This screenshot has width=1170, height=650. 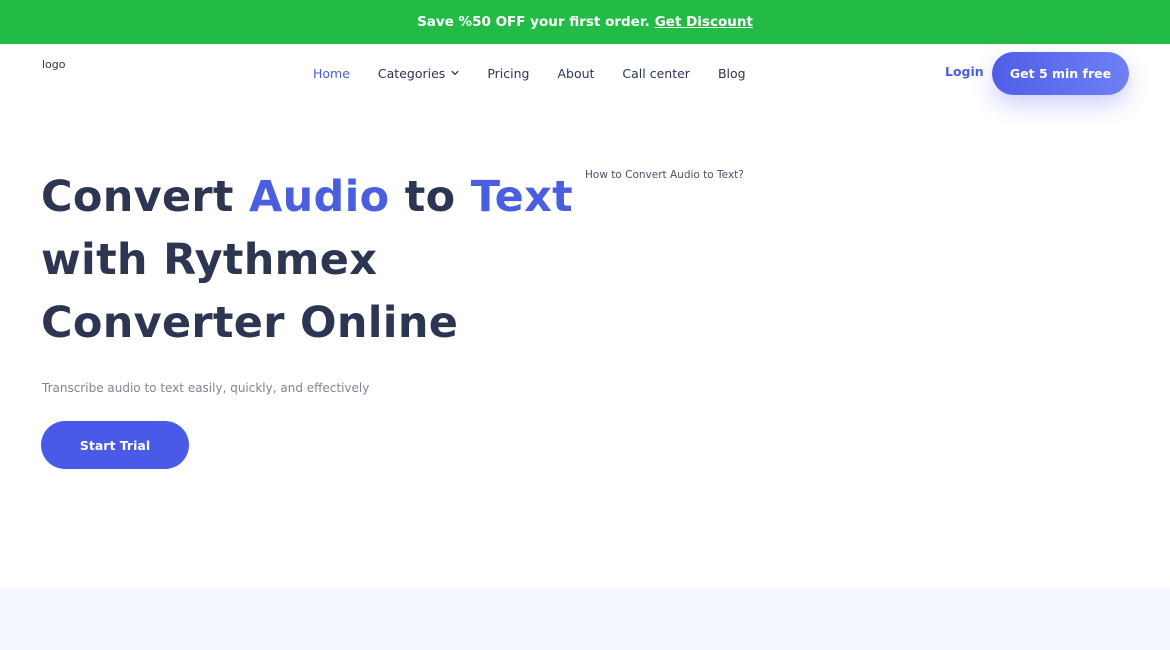 What do you see at coordinates (331, 73) in the screenshot?
I see `nav-item-home: Home` at bounding box center [331, 73].